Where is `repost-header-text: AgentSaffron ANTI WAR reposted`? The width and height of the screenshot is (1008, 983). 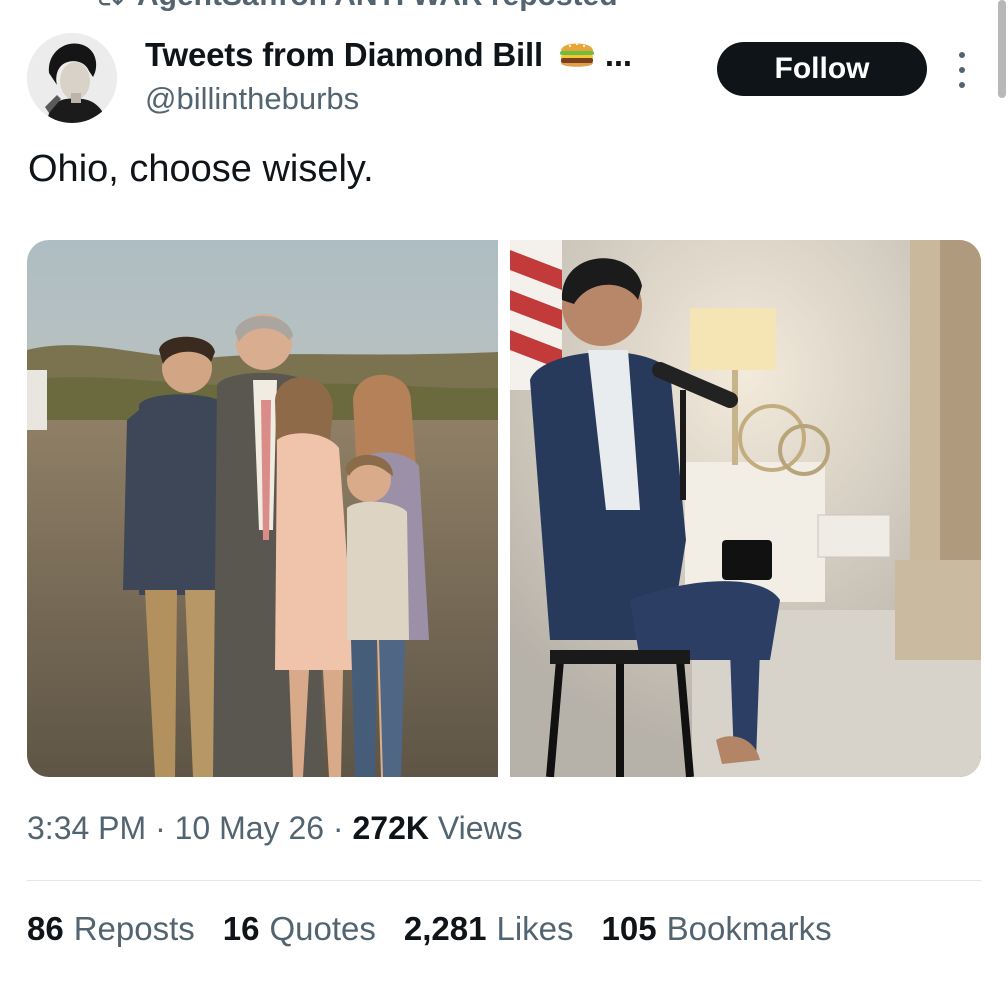
repost-header-text: AgentSaffron ANTI WAR reposted is located at coordinates (377, 6).